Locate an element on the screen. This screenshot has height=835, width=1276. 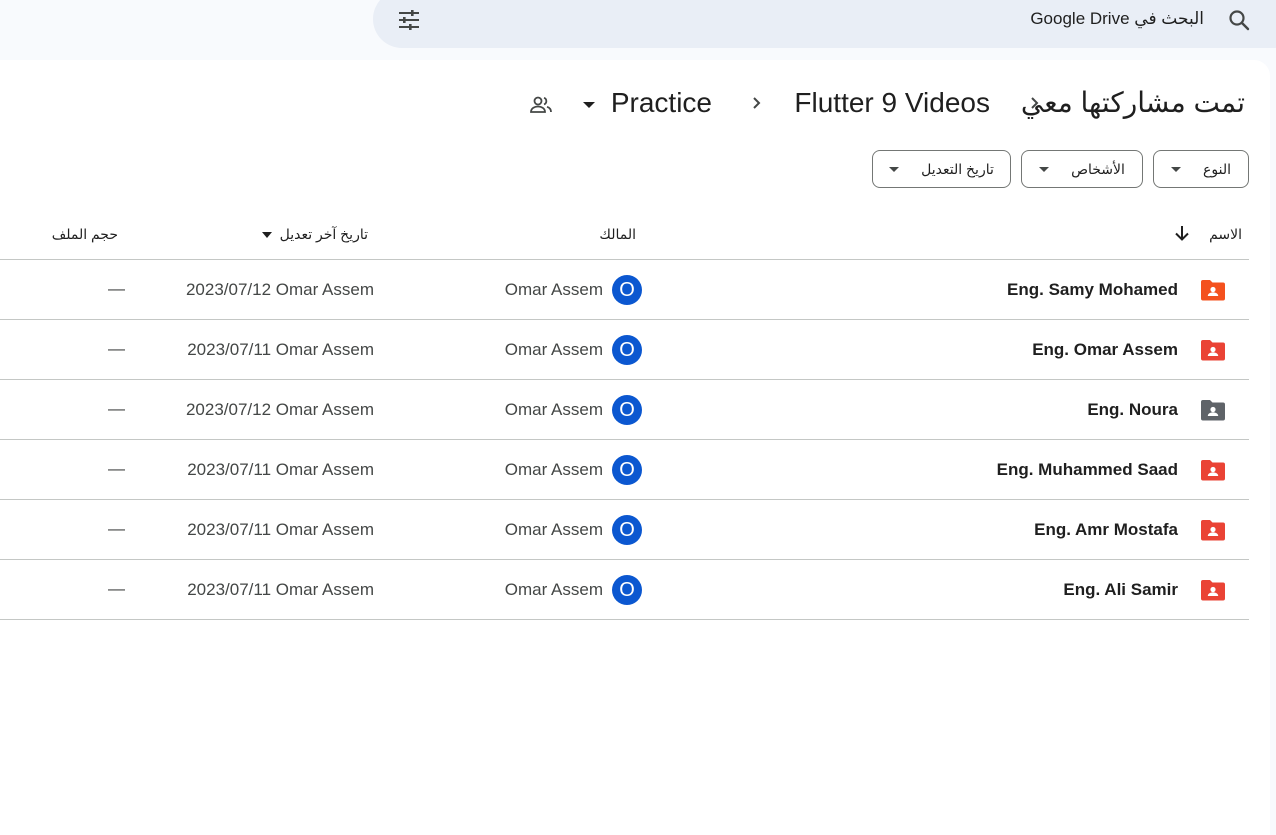
file-name: Eng. Omar Assem is located at coordinates (1105, 350).